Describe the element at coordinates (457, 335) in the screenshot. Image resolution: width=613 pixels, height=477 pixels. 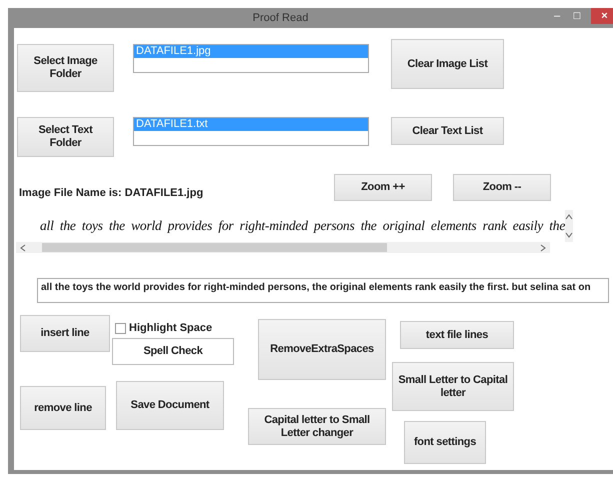
I see `text-file-lines-button: text file lines` at that location.